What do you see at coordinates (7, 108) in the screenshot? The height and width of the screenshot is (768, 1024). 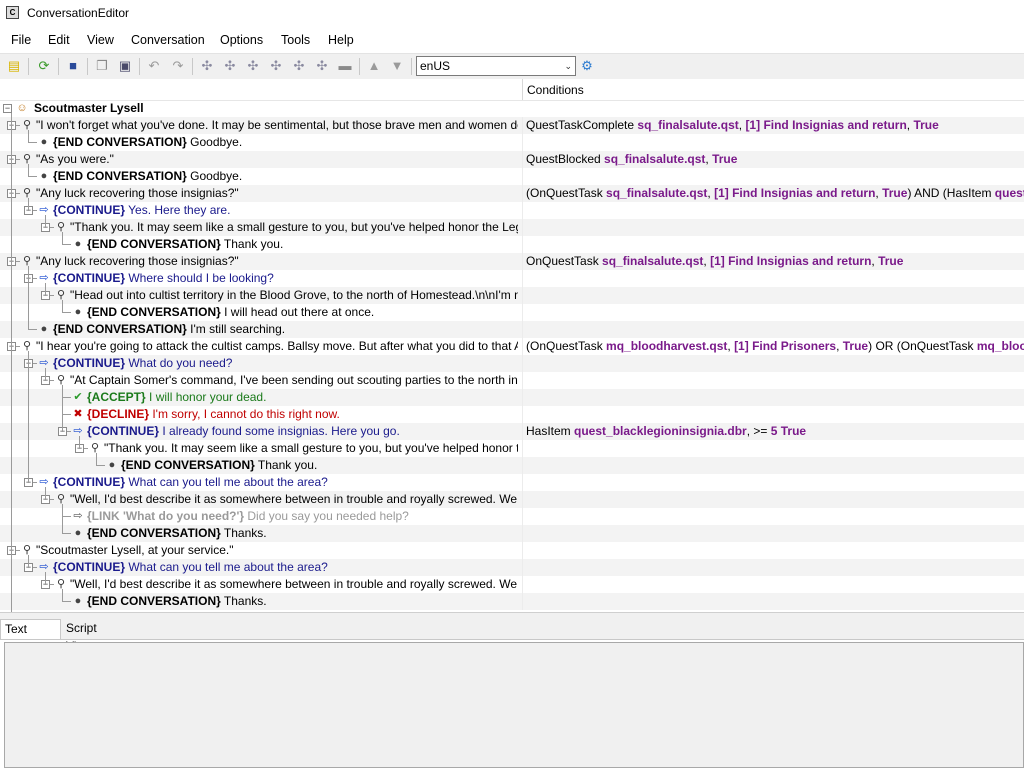 I see `collapse-icon: −` at bounding box center [7, 108].